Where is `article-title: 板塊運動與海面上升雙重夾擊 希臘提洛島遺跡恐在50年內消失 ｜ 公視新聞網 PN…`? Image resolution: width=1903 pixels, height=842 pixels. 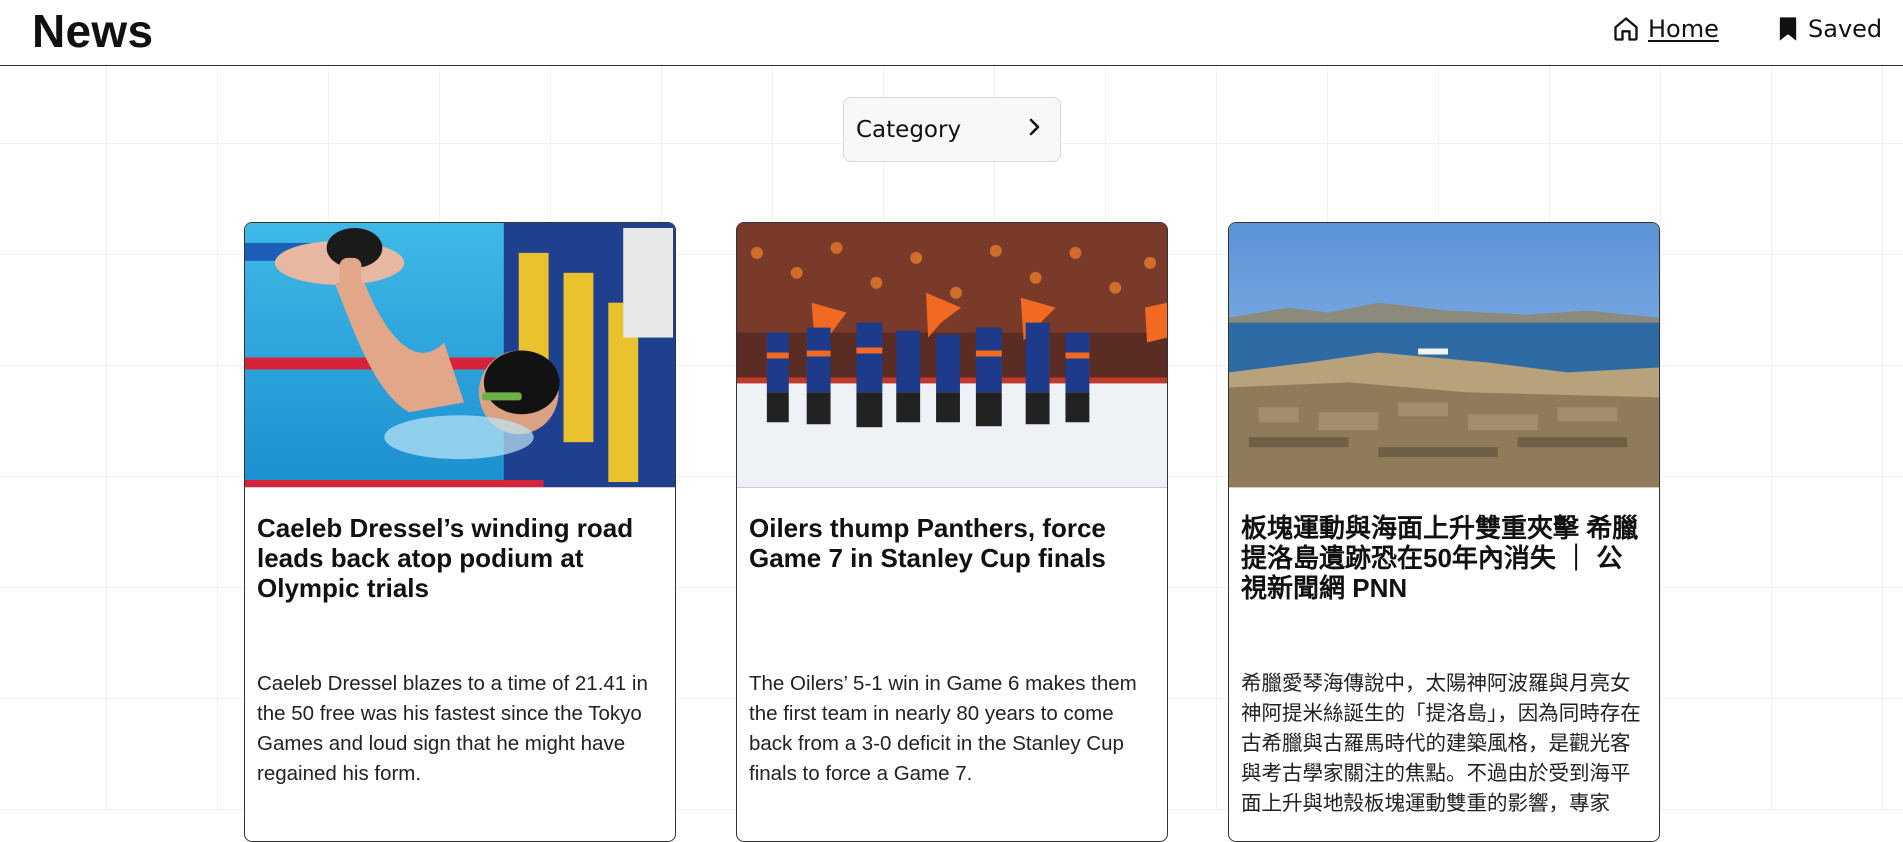
article-title: 板塊運動與海面上升雙重夾擊 希臘提洛島遺跡恐在50年內消失 ｜ 公視新聞網 PN… is located at coordinates (1443, 558).